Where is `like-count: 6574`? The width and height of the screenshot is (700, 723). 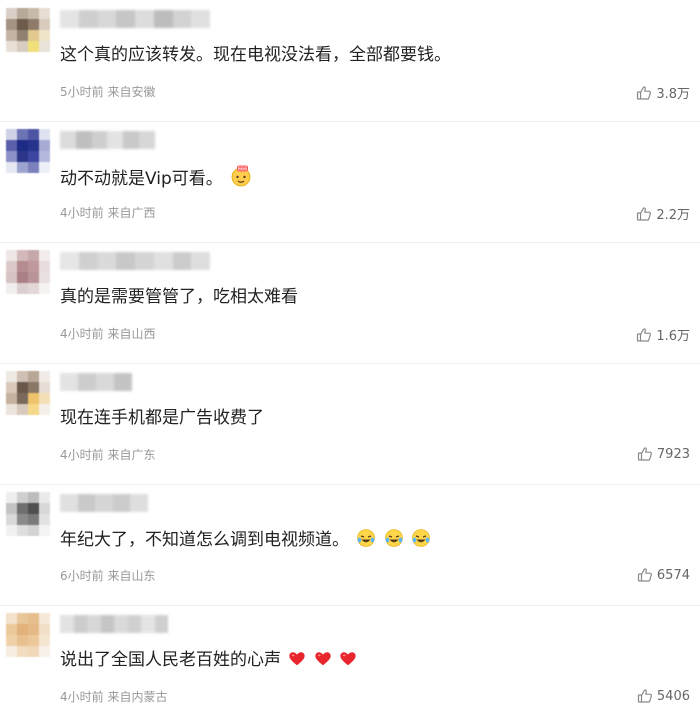 like-count: 6574 is located at coordinates (673, 575).